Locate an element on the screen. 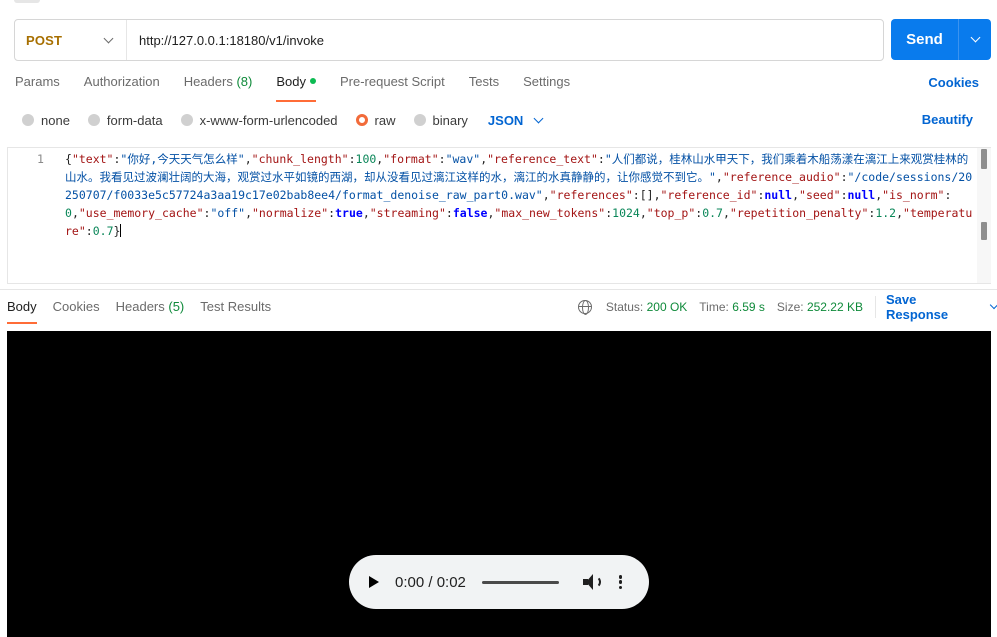 The width and height of the screenshot is (997, 637). url-input is located at coordinates (505, 40).